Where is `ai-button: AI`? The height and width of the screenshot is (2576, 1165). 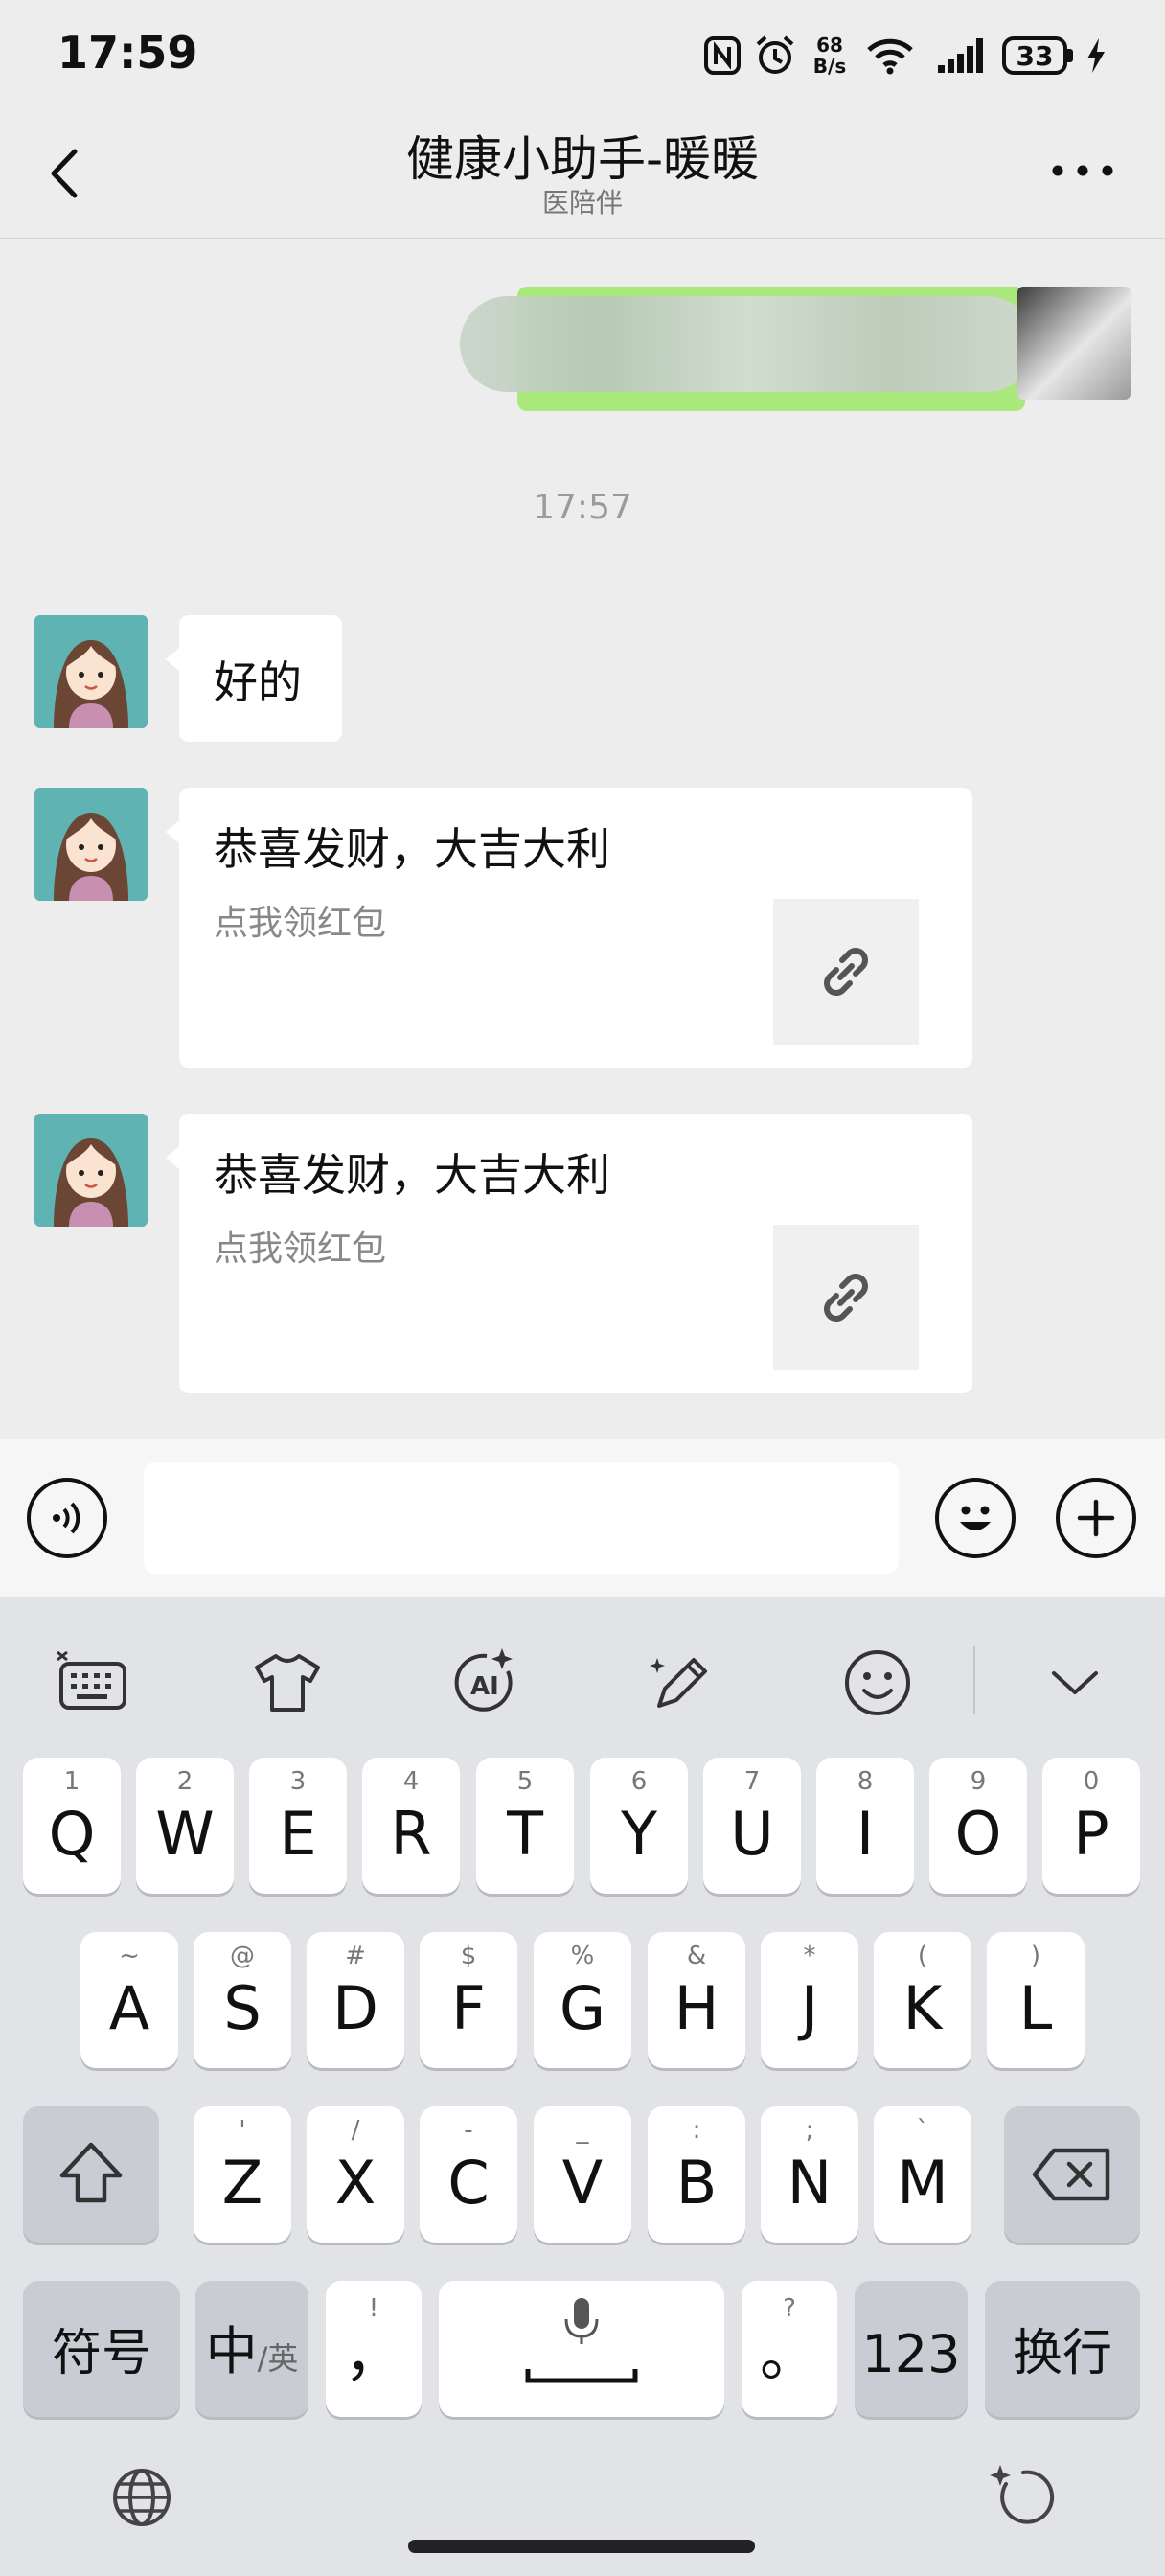
ai-button: AI is located at coordinates (487, 1683).